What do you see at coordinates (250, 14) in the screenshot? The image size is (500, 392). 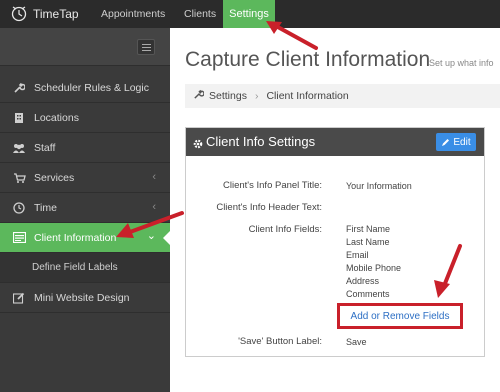 I see `top-nav-bar: TimeTap Appointments Clients Settings` at bounding box center [250, 14].